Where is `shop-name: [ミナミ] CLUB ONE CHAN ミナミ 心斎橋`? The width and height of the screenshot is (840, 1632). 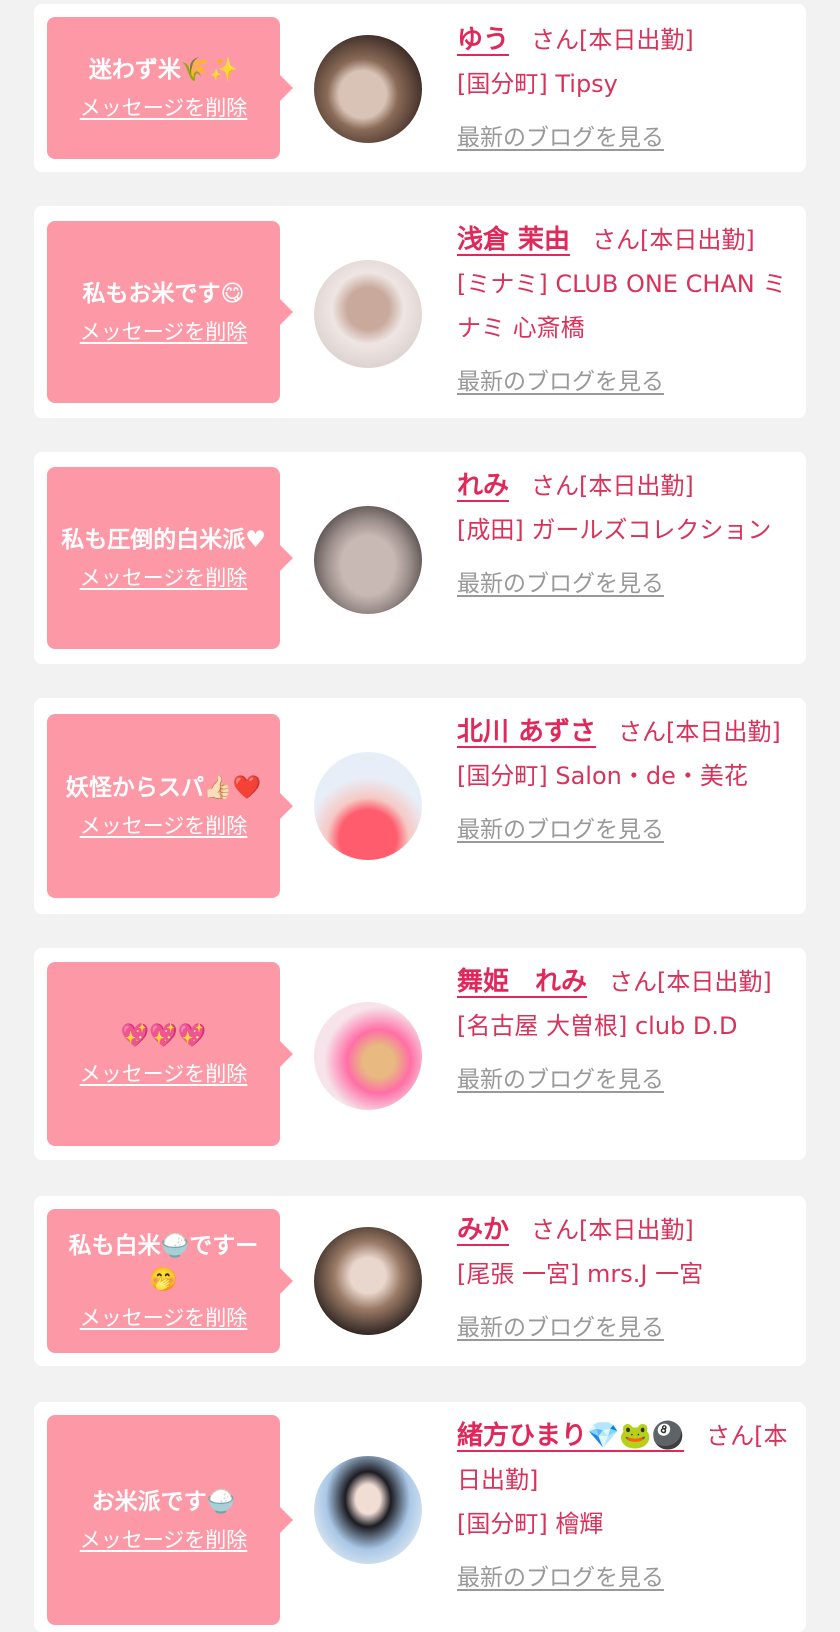
shop-name: [ミナミ] CLUB ONE CHAN ミナミ 心斎橋 is located at coordinates (622, 306).